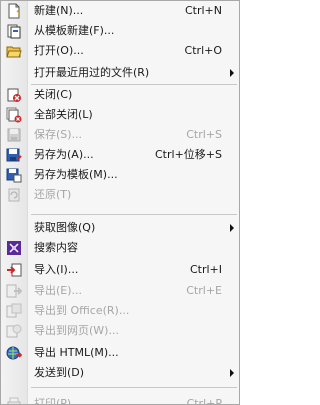 The width and height of the screenshot is (320, 405). I want to click on close-document-icon, so click(14, 95).